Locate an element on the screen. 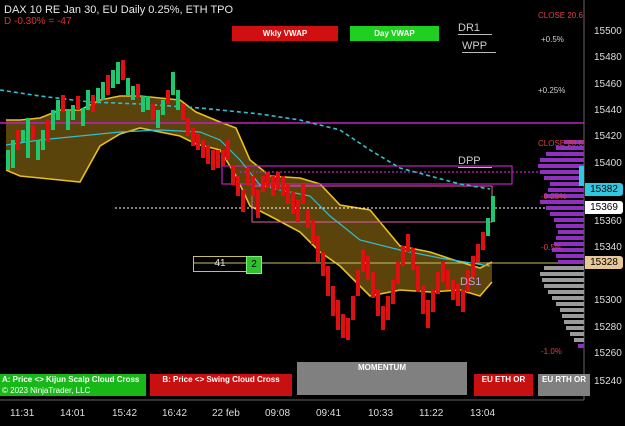 The width and height of the screenshot is (625, 426). copyright-text: © 2023 NinjaTrader, LLC is located at coordinates (46, 390).